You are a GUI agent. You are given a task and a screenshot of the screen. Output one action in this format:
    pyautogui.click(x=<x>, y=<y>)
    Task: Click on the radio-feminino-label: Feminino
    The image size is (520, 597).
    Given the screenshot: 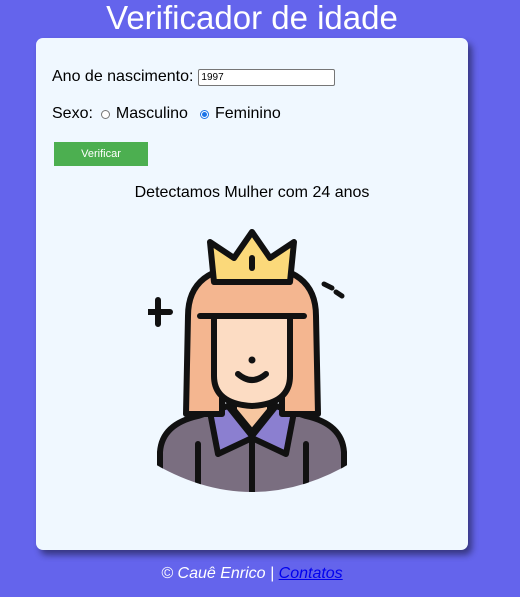 What is the action you would take?
    pyautogui.click(x=248, y=114)
    